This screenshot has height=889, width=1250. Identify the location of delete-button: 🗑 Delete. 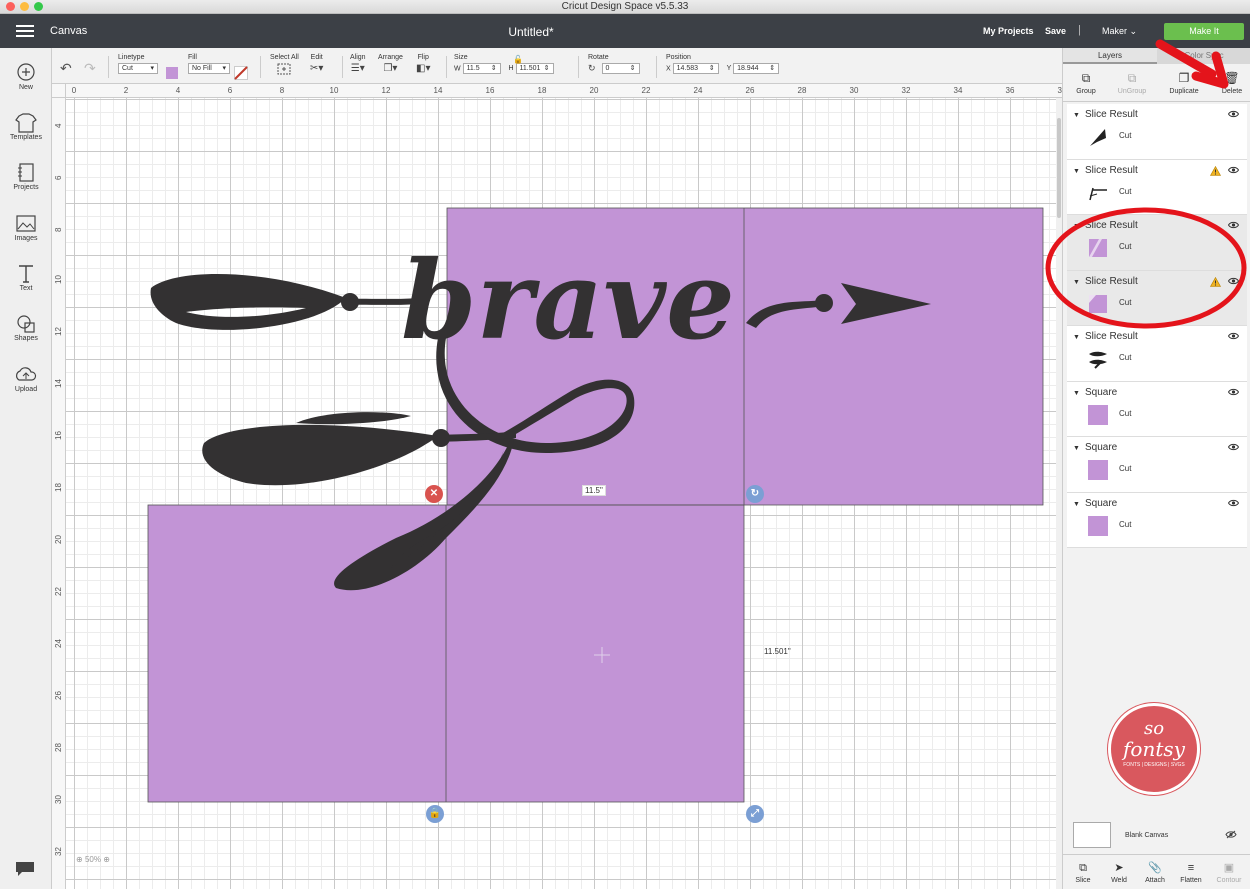
(1229, 81).